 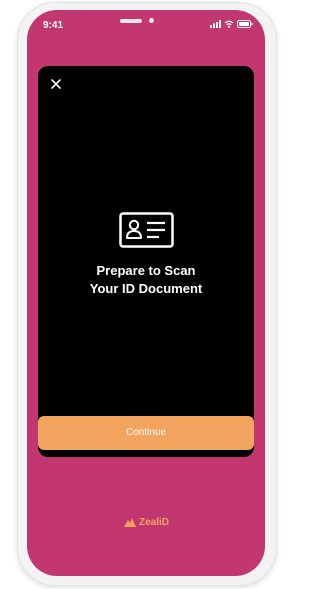 I want to click on signal-icon, so click(x=215, y=24).